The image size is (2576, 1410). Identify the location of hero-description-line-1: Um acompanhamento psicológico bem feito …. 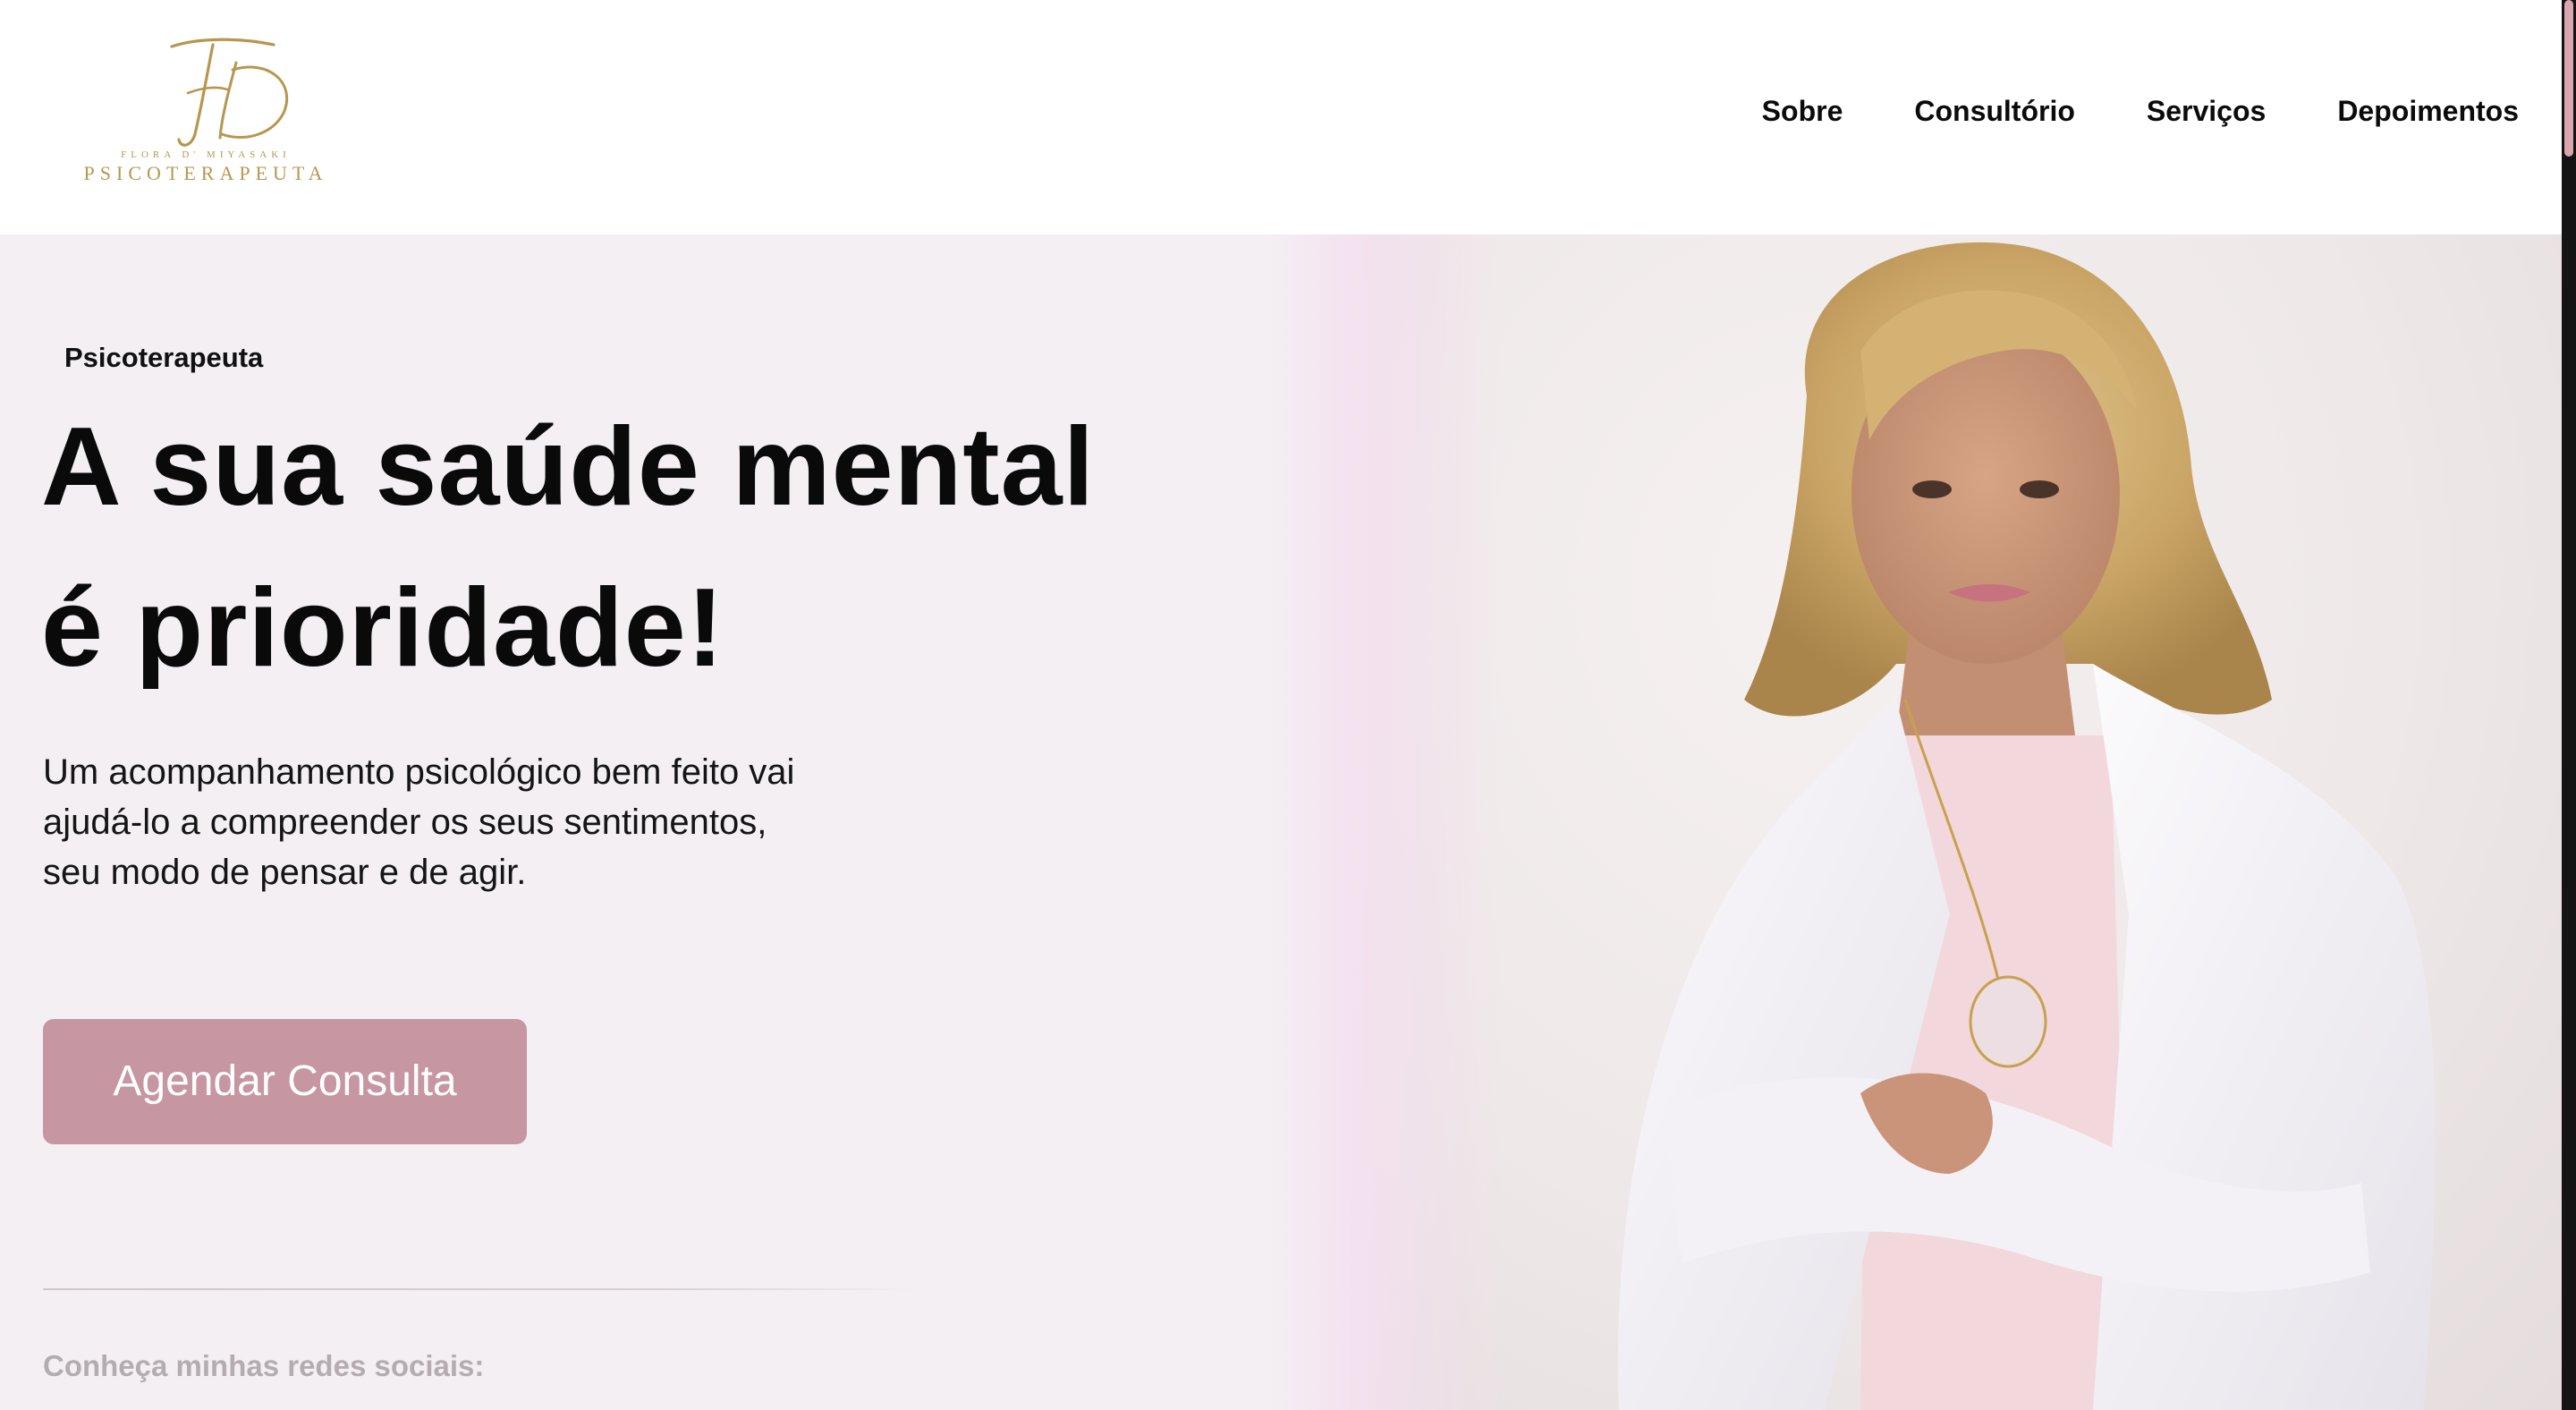
(419, 772).